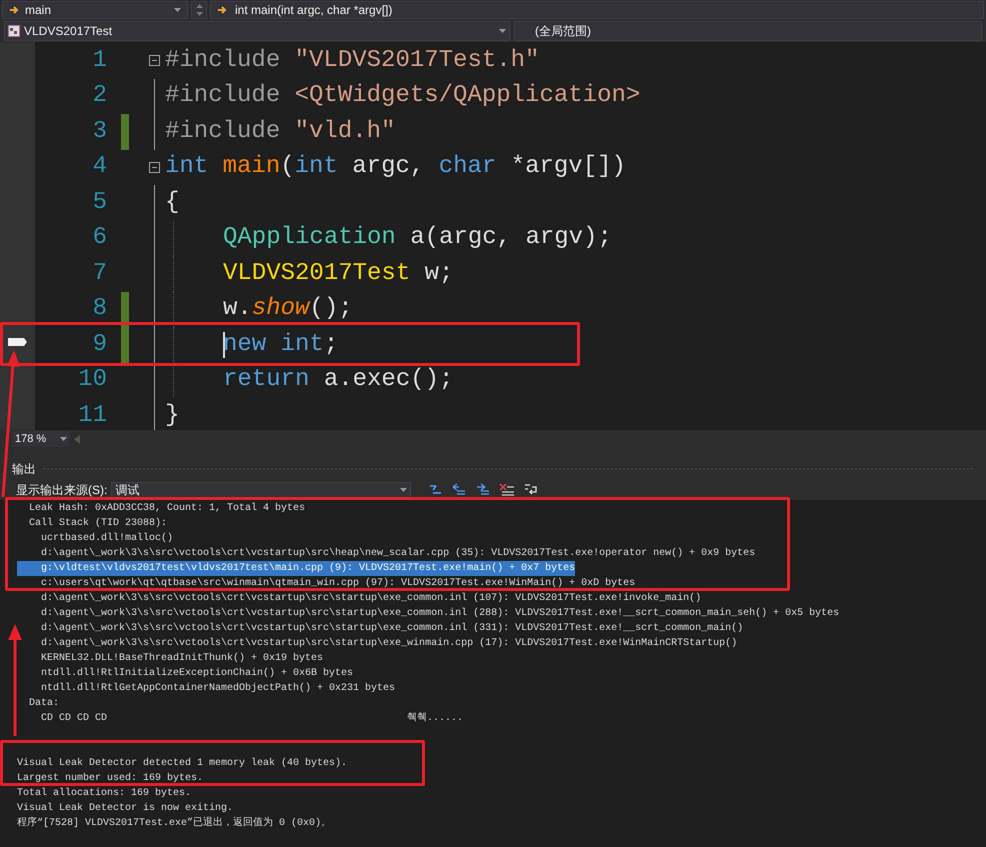 This screenshot has height=847, width=986. What do you see at coordinates (748, 31) in the screenshot?
I see `scope-dropdown: (全局范围)` at bounding box center [748, 31].